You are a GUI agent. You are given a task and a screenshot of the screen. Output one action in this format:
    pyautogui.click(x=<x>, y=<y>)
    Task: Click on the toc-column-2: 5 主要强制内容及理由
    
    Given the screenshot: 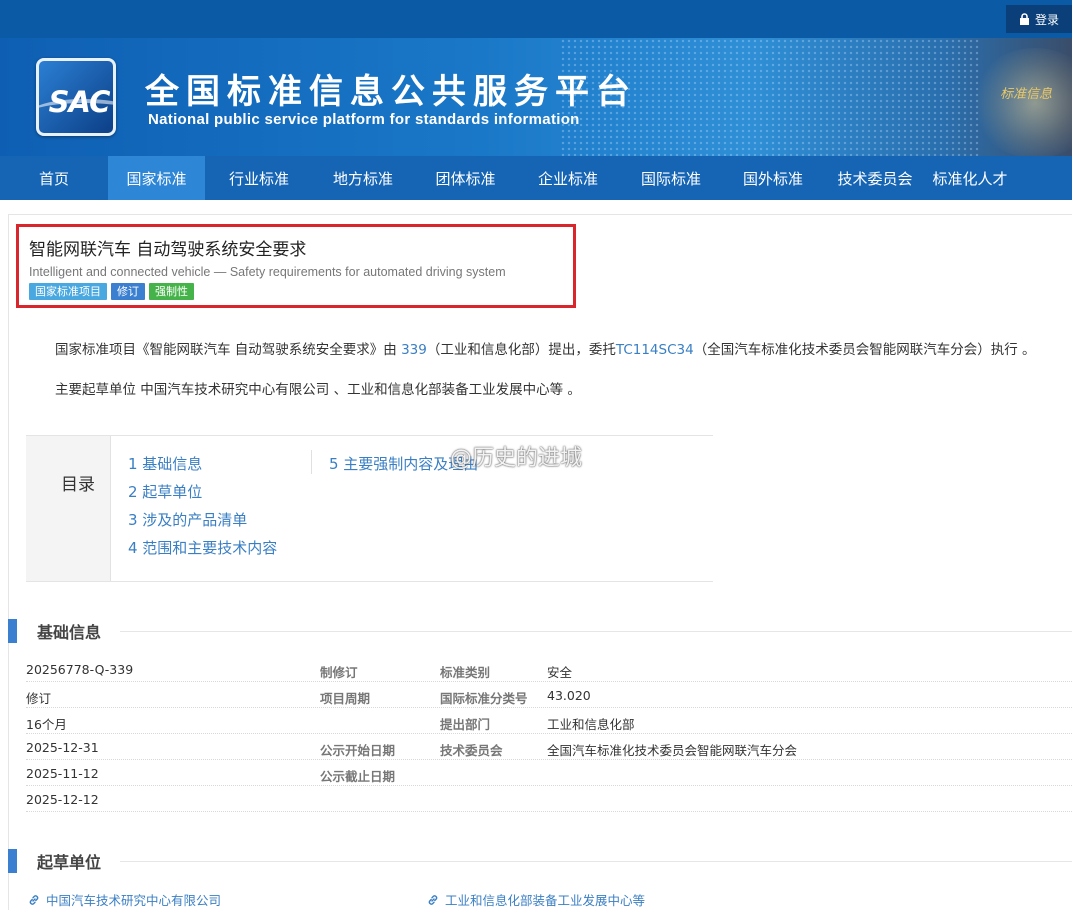 What is the action you would take?
    pyautogui.click(x=403, y=468)
    